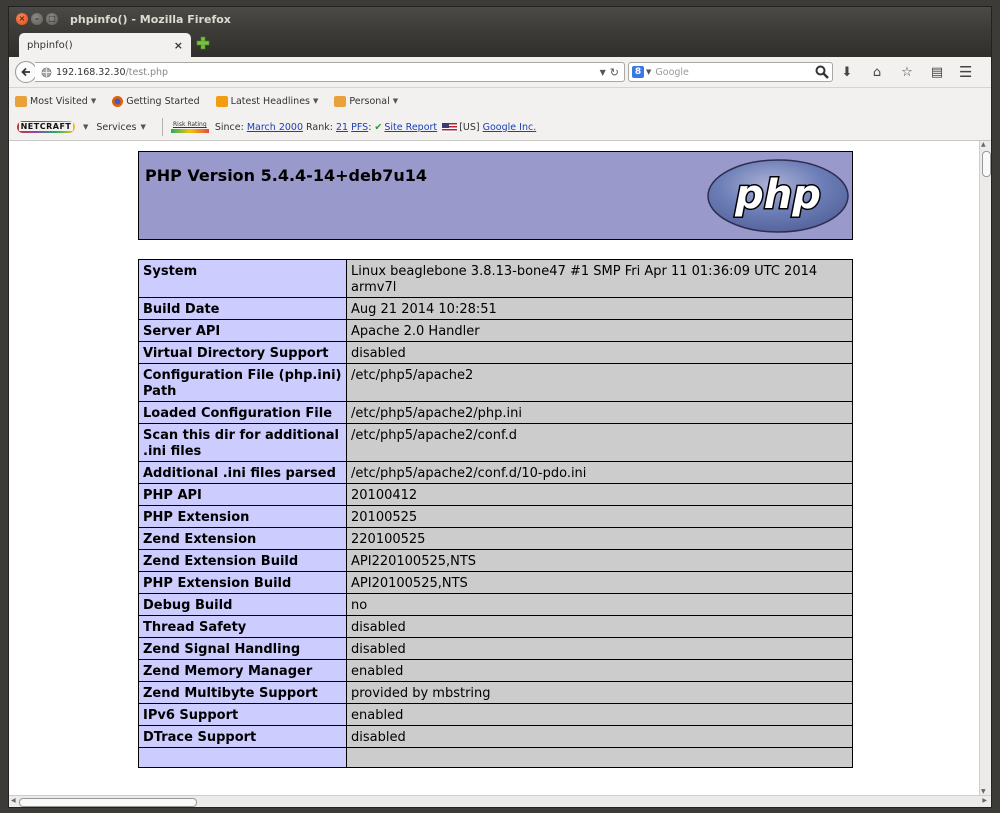 The width and height of the screenshot is (1000, 813). I want to click on setting-name: Configuration File (php.ini) Path, so click(242, 382).